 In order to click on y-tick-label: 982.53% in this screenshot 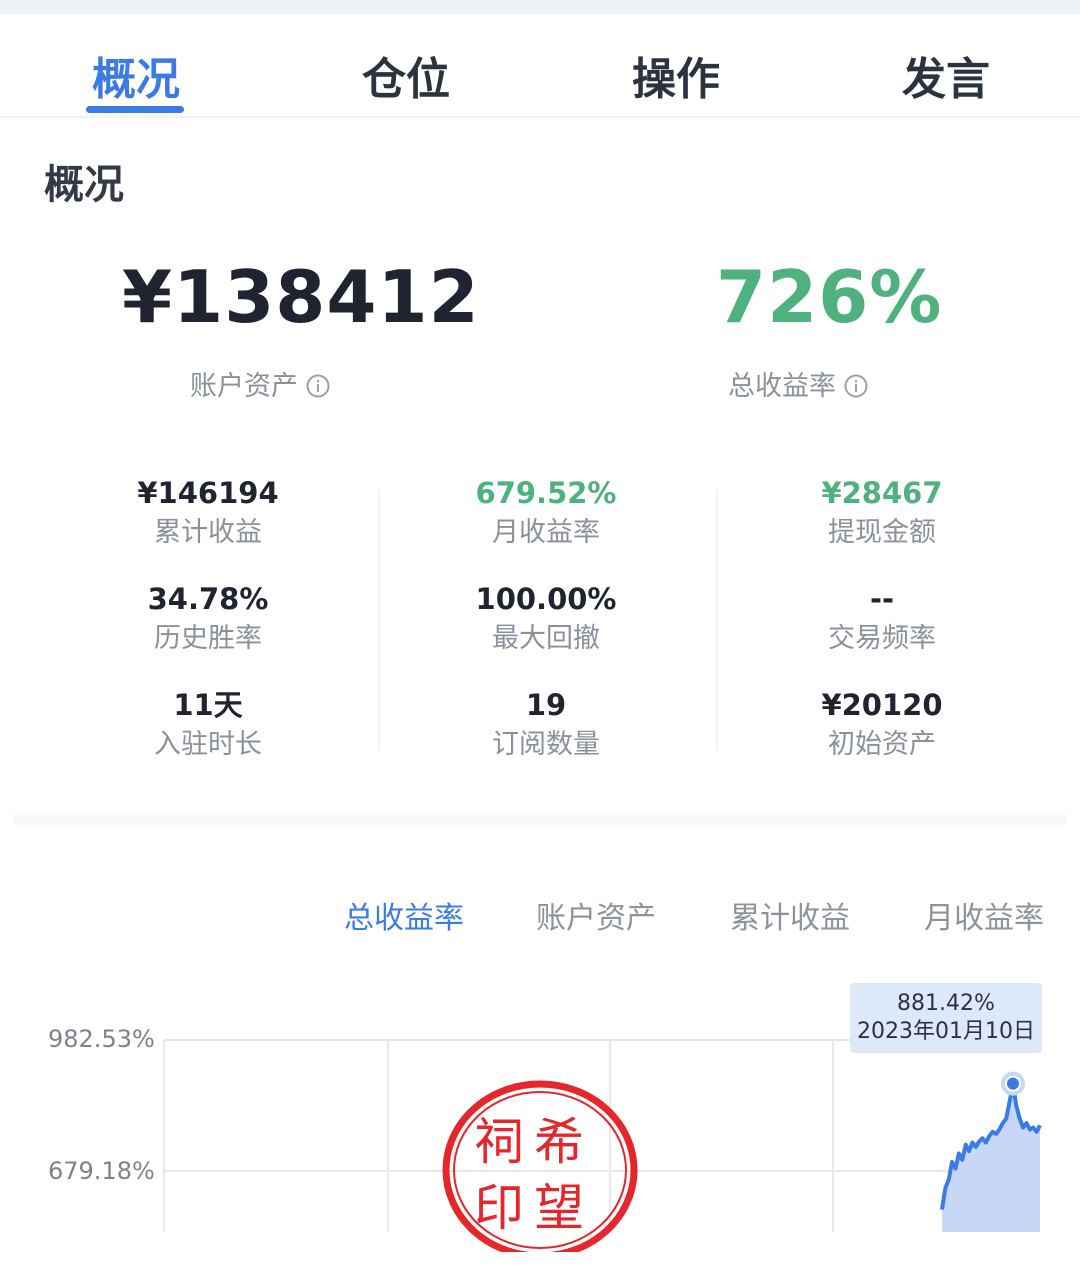, I will do `click(101, 1039)`.